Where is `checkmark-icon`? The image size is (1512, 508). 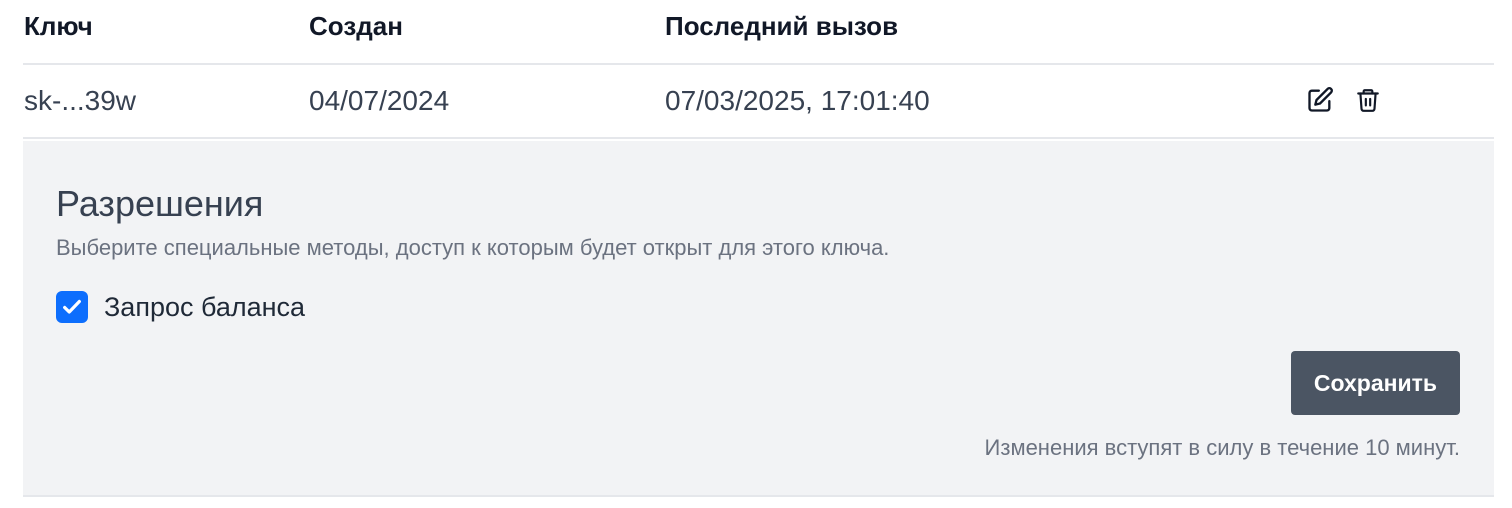 checkmark-icon is located at coordinates (72, 306).